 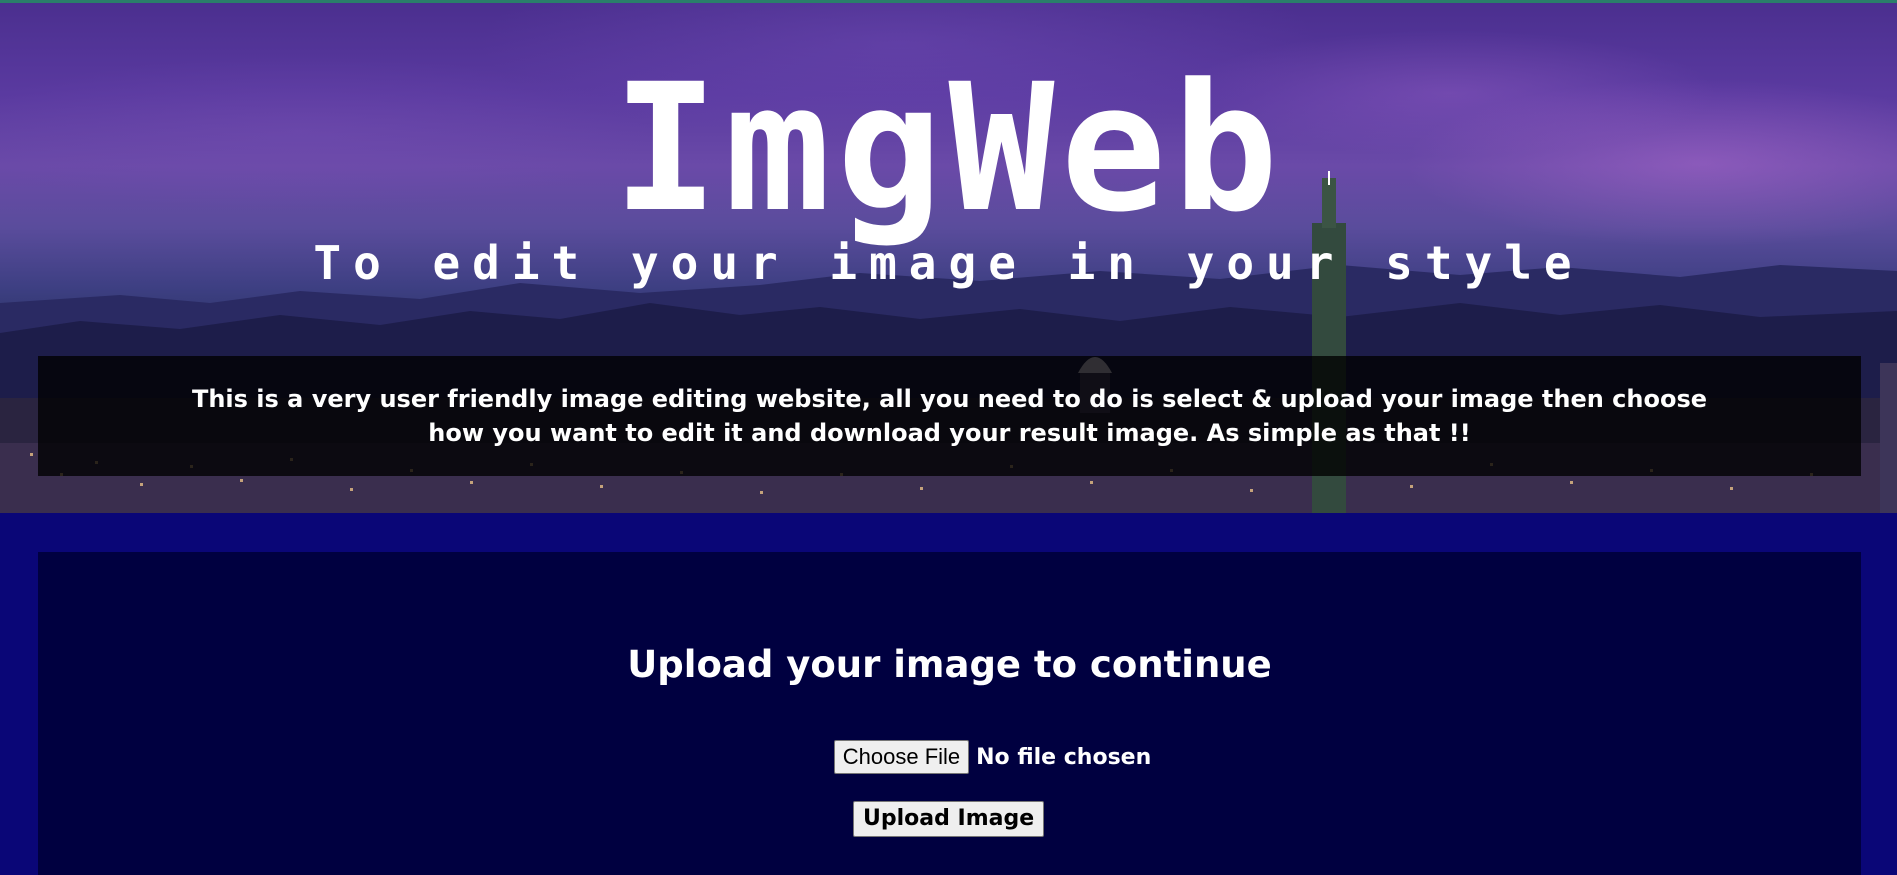 What do you see at coordinates (948, 148) in the screenshot?
I see `site-logo: ImgWeb` at bounding box center [948, 148].